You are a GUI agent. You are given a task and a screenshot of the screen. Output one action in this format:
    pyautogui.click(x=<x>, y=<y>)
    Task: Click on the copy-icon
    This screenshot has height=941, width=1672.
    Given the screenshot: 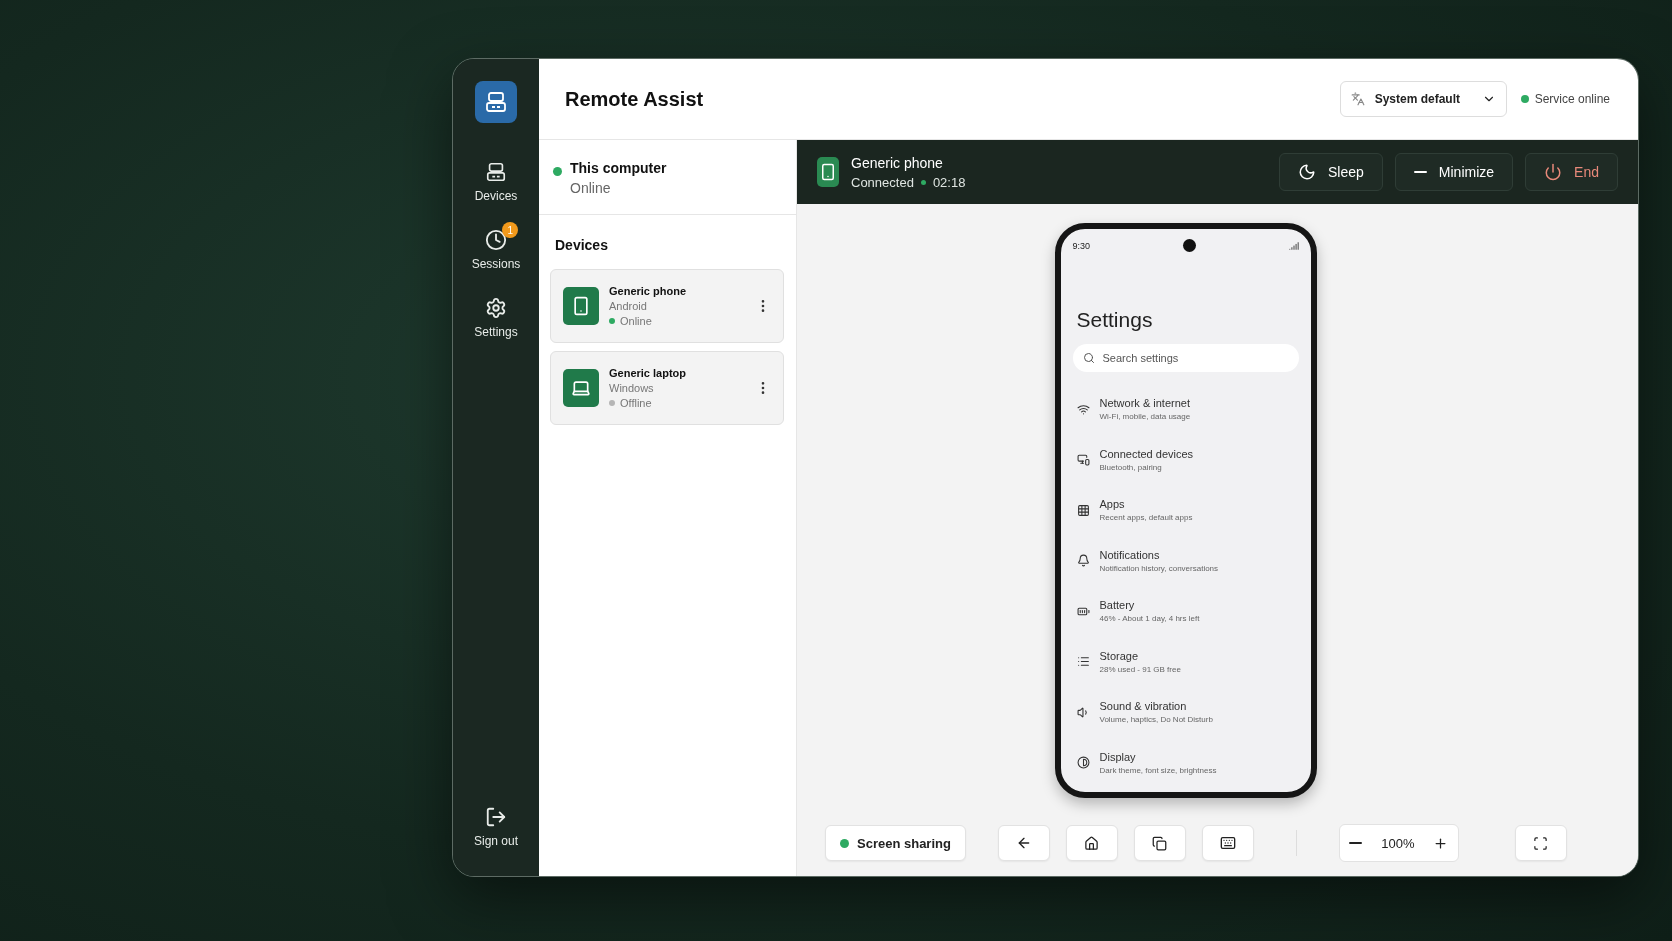 What is the action you would take?
    pyautogui.click(x=1160, y=843)
    